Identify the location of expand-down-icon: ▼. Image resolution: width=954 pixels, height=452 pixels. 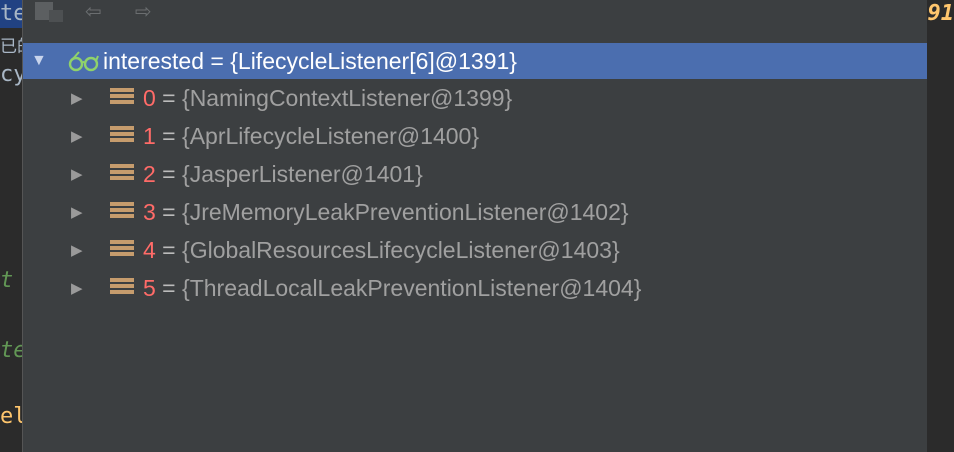
(39, 61).